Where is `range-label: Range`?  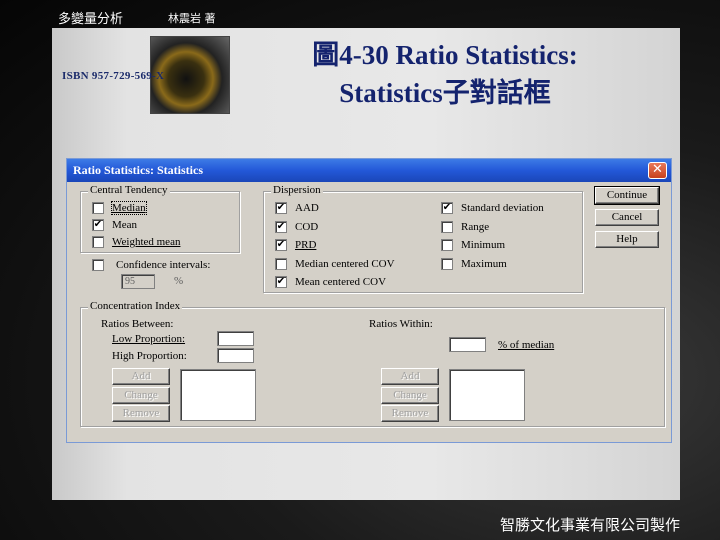 range-label: Range is located at coordinates (475, 227).